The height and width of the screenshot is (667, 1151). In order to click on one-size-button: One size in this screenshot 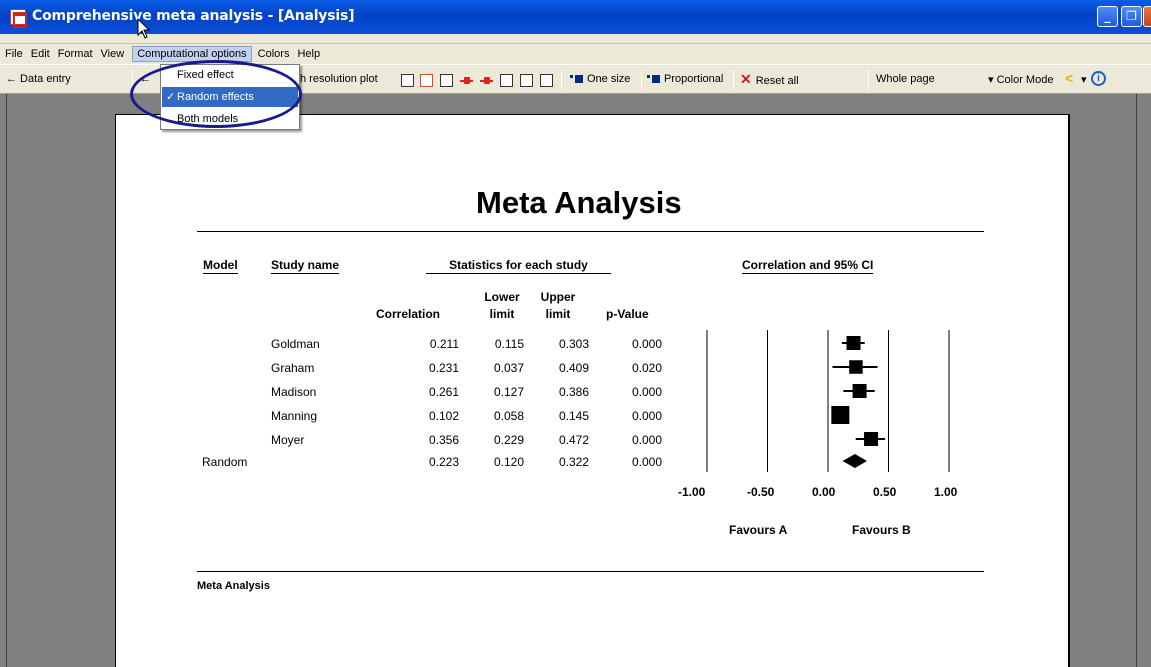, I will do `click(600, 79)`.